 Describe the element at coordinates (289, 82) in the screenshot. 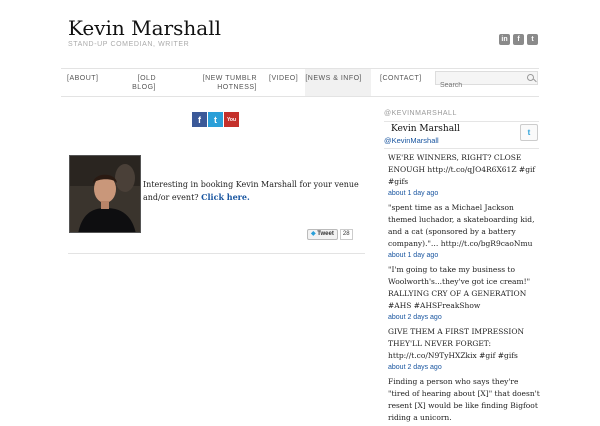

I see `nav-video: [VIDEO]` at that location.